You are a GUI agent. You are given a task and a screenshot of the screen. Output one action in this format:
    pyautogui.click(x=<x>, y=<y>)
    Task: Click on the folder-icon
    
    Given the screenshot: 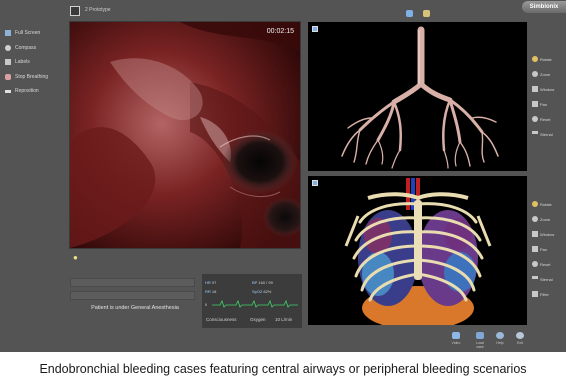 What is the action you would take?
    pyautogui.click(x=480, y=335)
    